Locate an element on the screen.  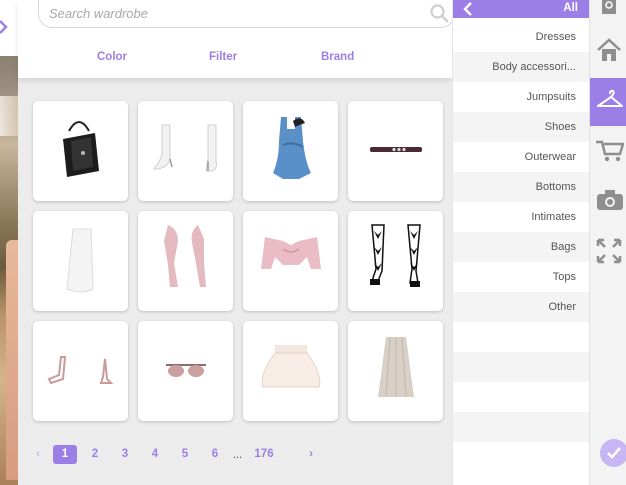
check-icon is located at coordinates (614, 453).